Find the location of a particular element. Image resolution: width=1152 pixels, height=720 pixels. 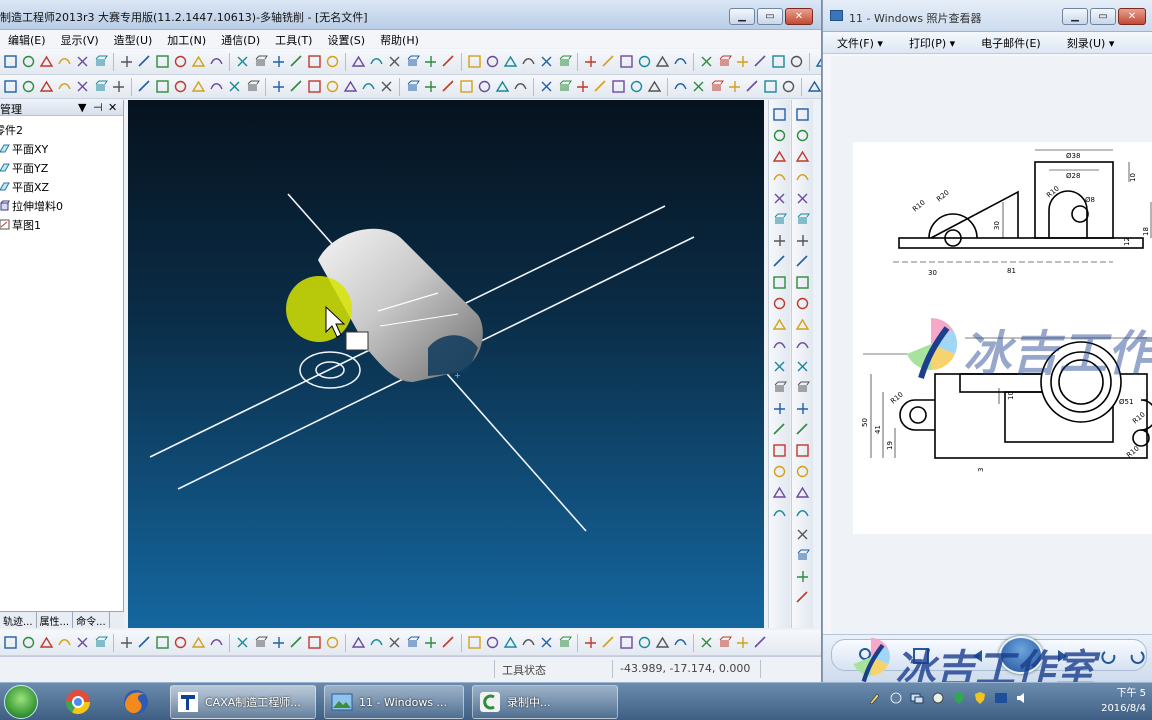

menu-tools: 工具(T) is located at coordinates (293, 39).